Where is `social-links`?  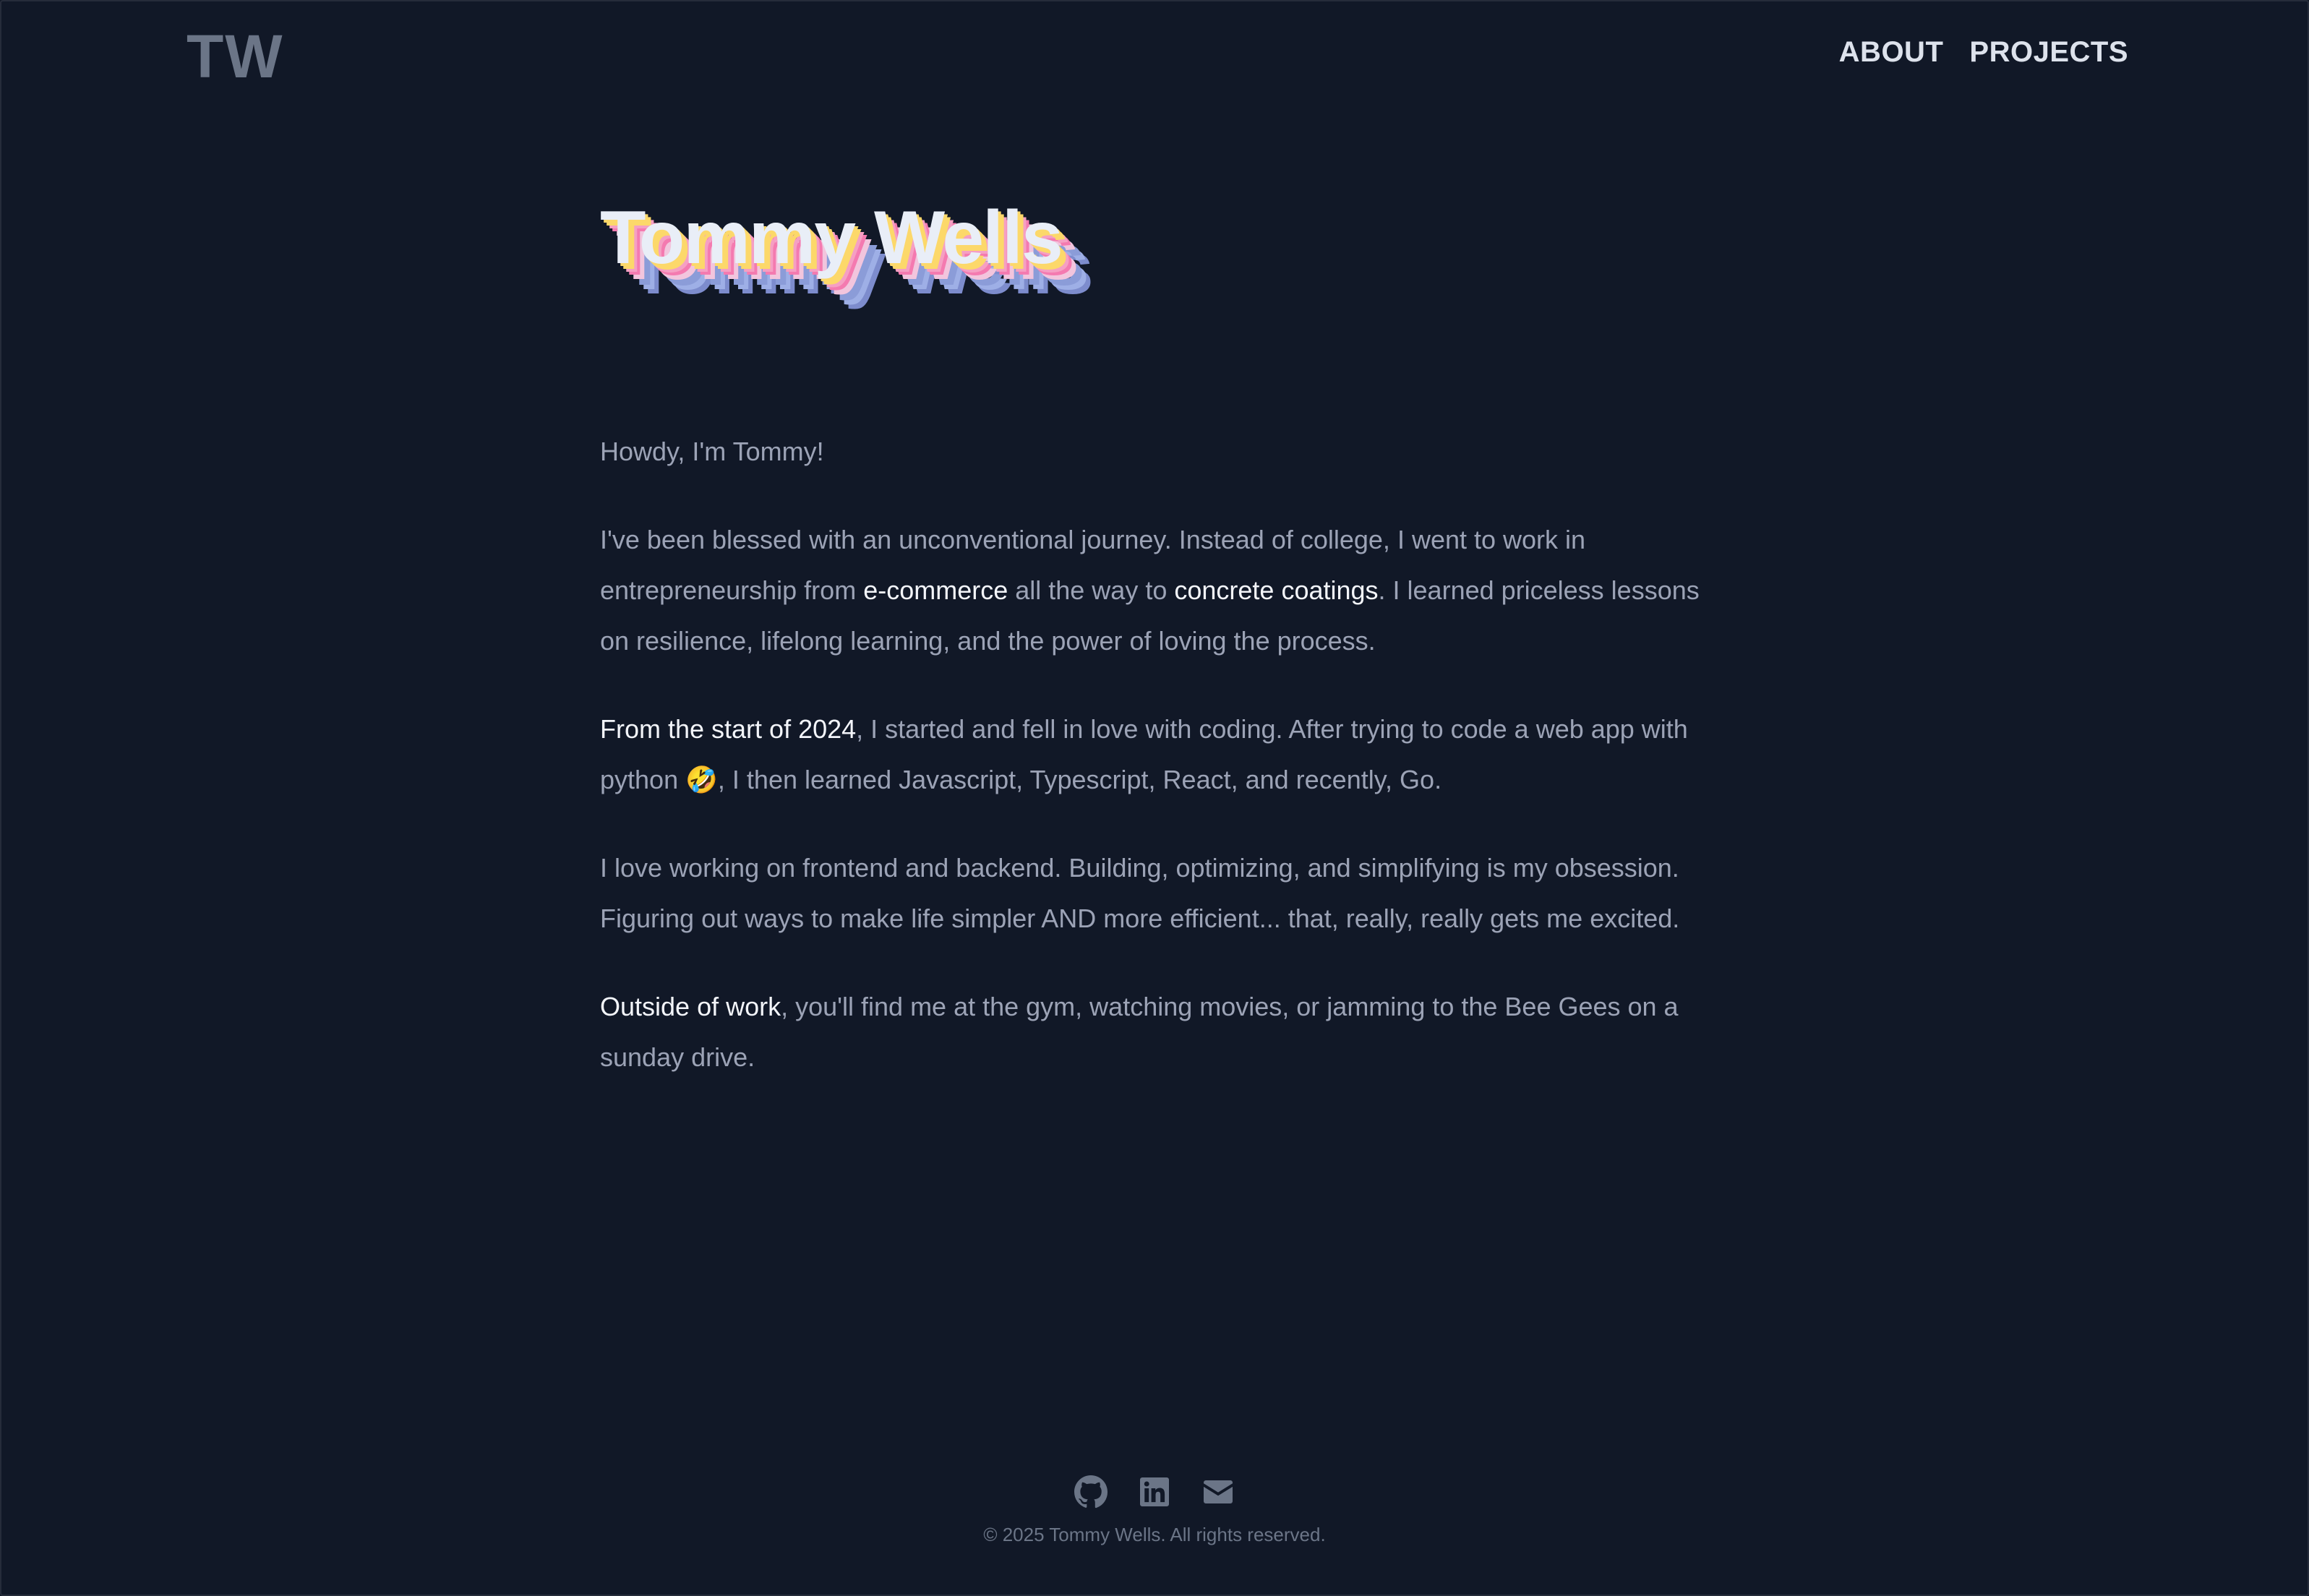
social-links is located at coordinates (1154, 1492).